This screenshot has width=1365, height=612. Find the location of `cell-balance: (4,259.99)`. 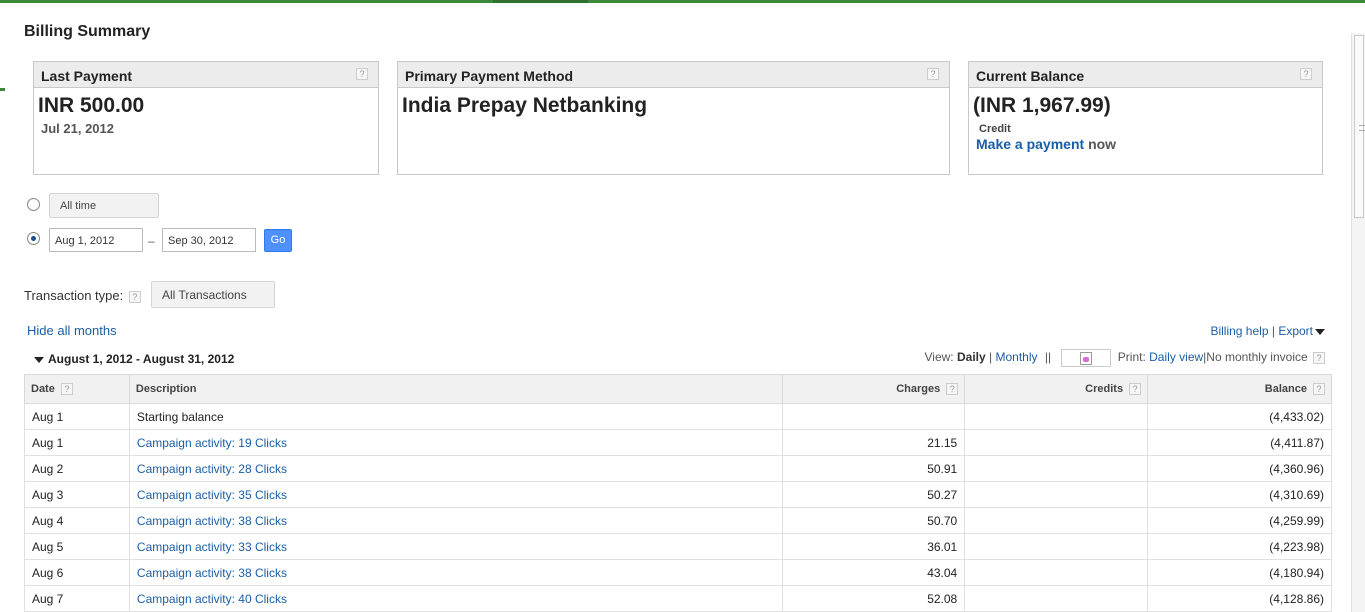

cell-balance: (4,259.99) is located at coordinates (1239, 520).